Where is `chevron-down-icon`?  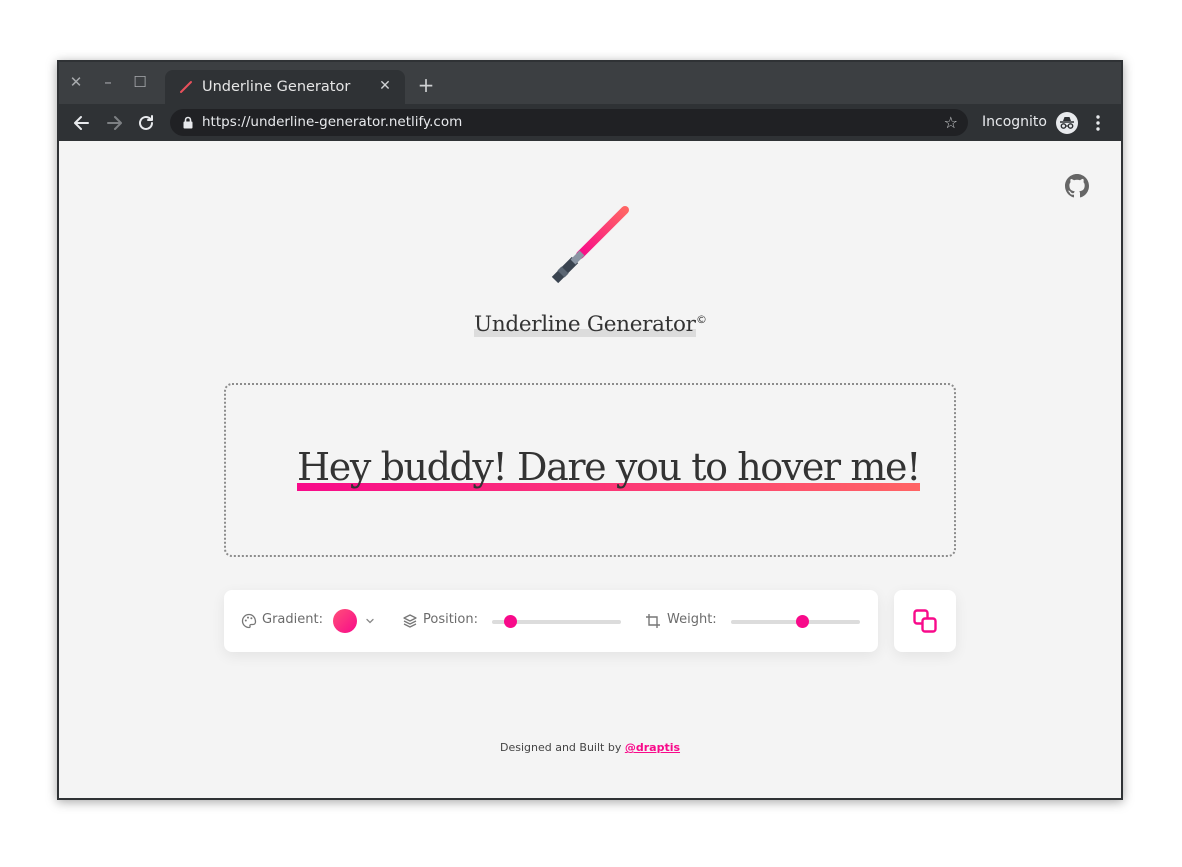
chevron-down-icon is located at coordinates (370, 621).